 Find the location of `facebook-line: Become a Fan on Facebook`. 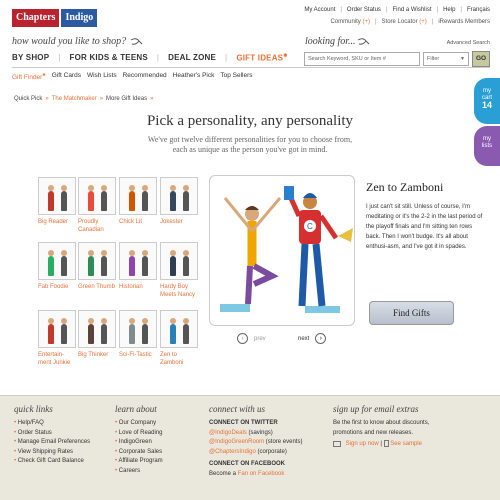

facebook-line: Become a Fan on Facebook is located at coordinates (247, 473).